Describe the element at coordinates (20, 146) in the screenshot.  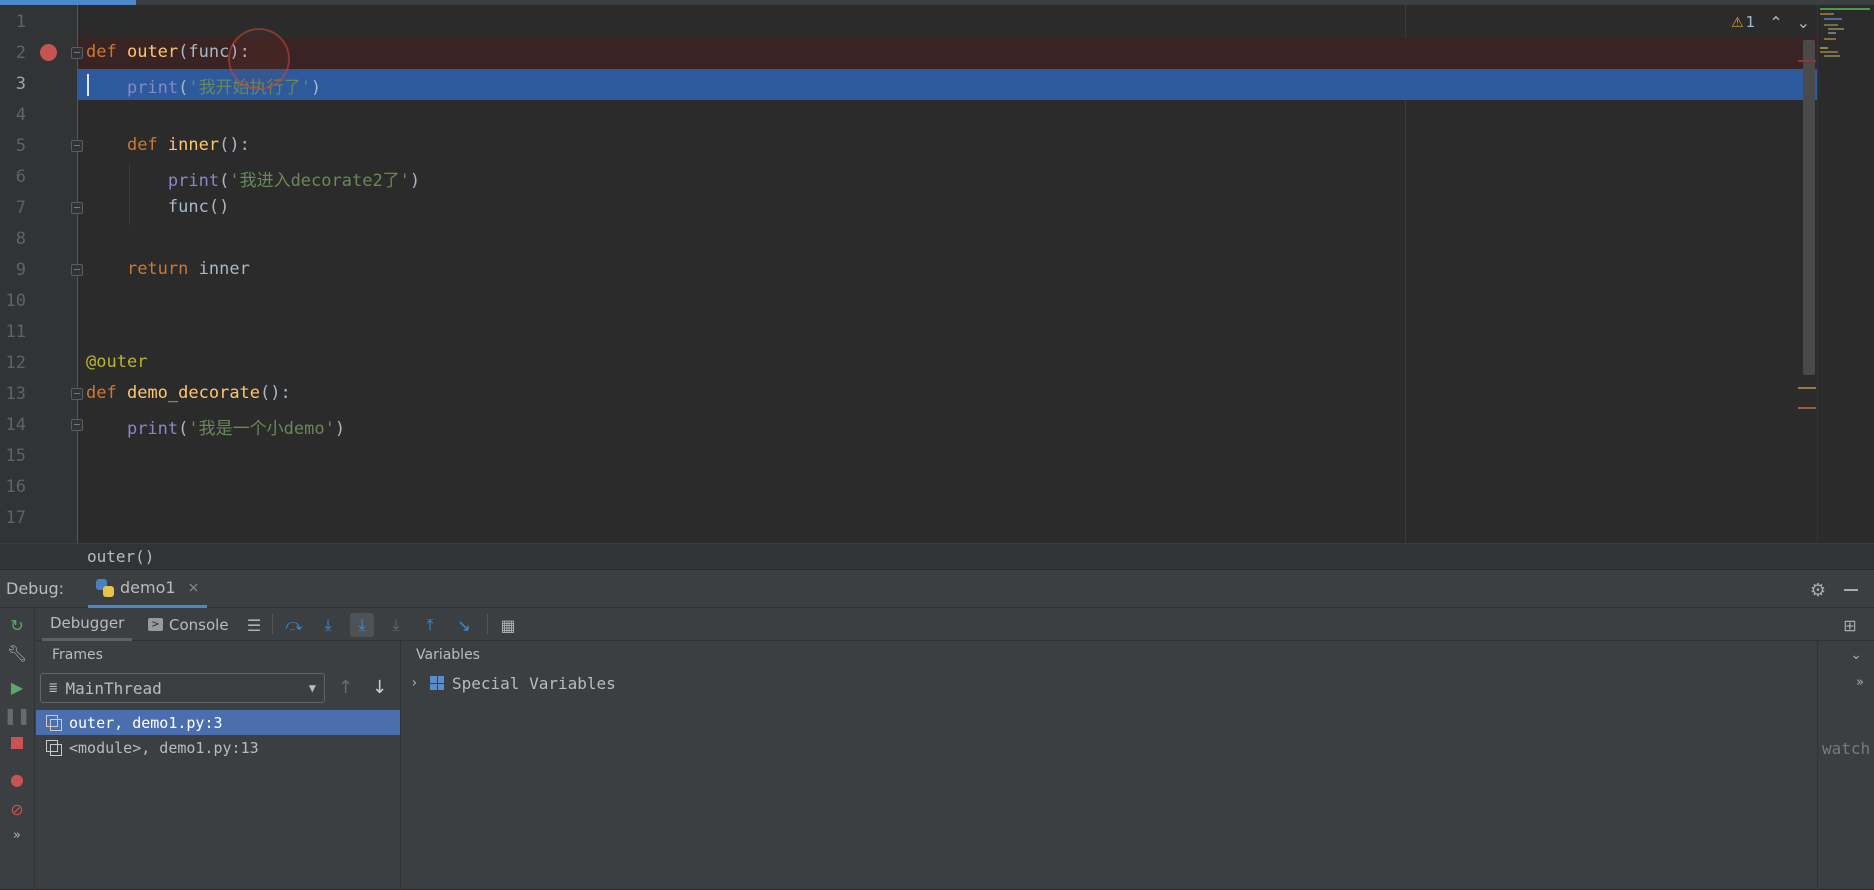
I see `line-number: 5` at that location.